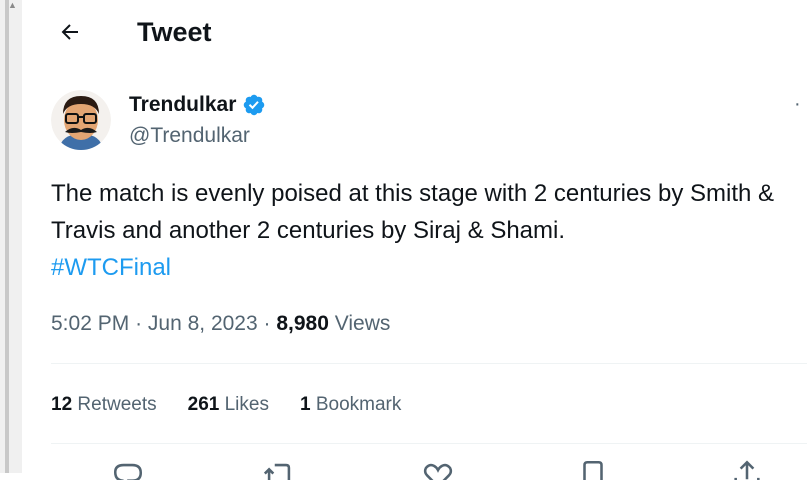 The width and height of the screenshot is (807, 480). What do you see at coordinates (182, 105) in the screenshot?
I see `author-name: Trendulkar` at bounding box center [182, 105].